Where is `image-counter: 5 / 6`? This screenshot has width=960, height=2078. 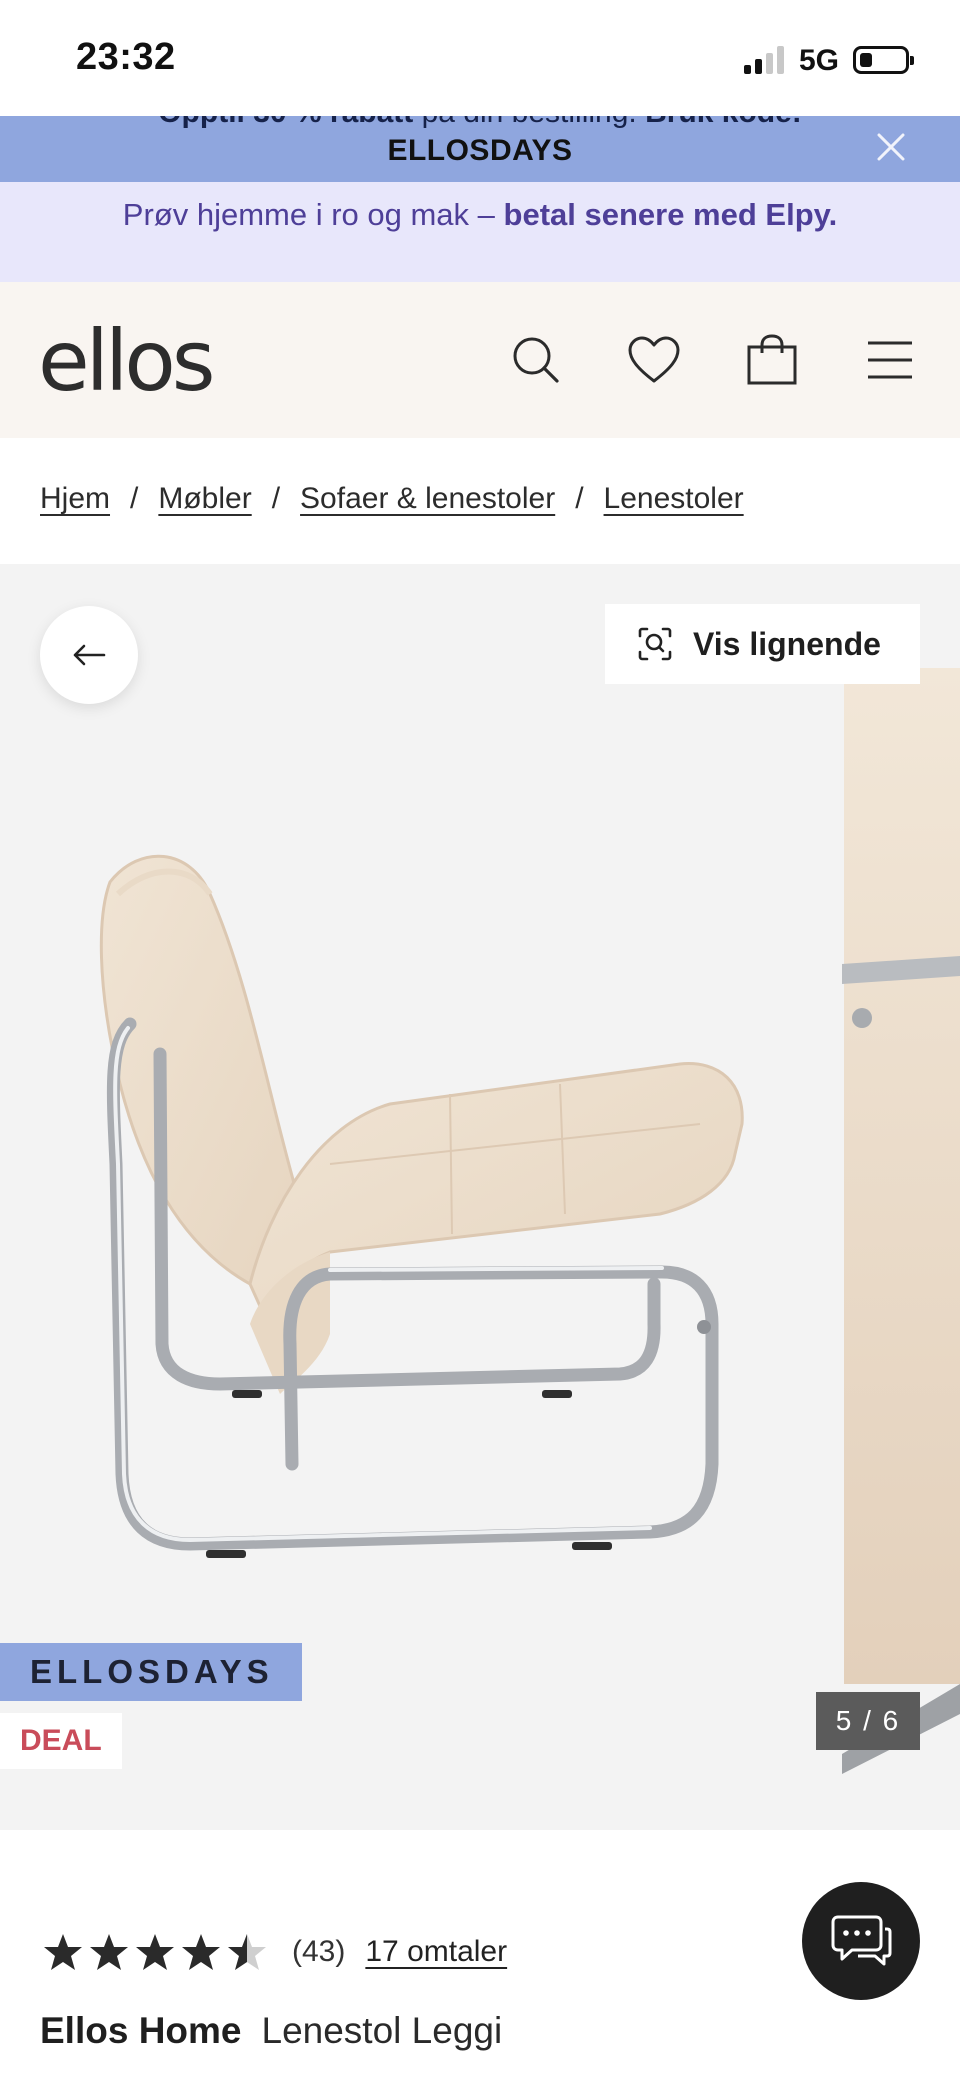 image-counter: 5 / 6 is located at coordinates (868, 1721).